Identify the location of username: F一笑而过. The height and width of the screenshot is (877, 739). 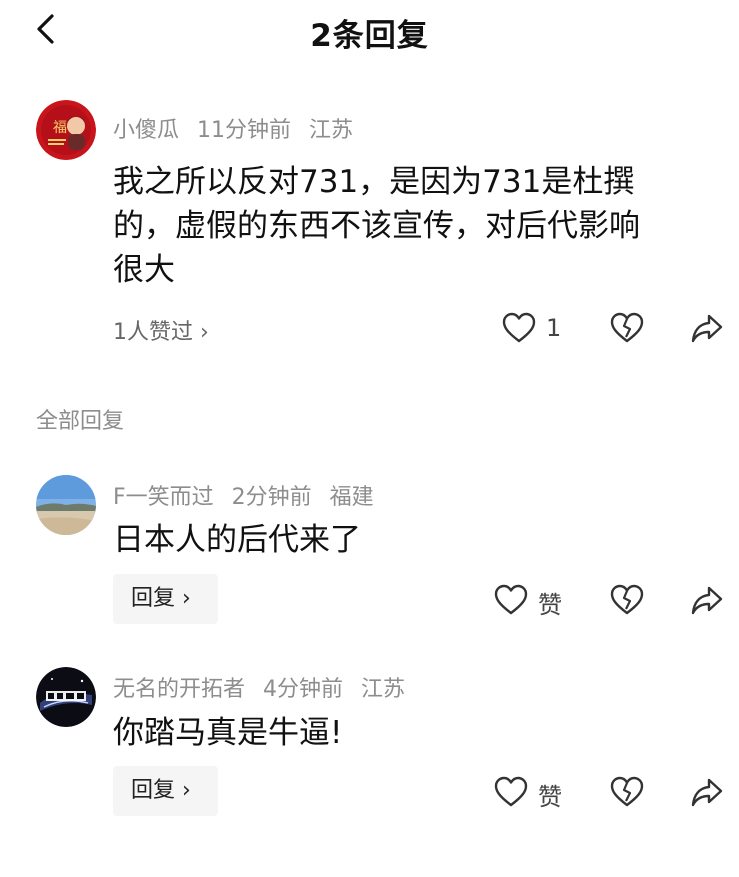
(163, 497).